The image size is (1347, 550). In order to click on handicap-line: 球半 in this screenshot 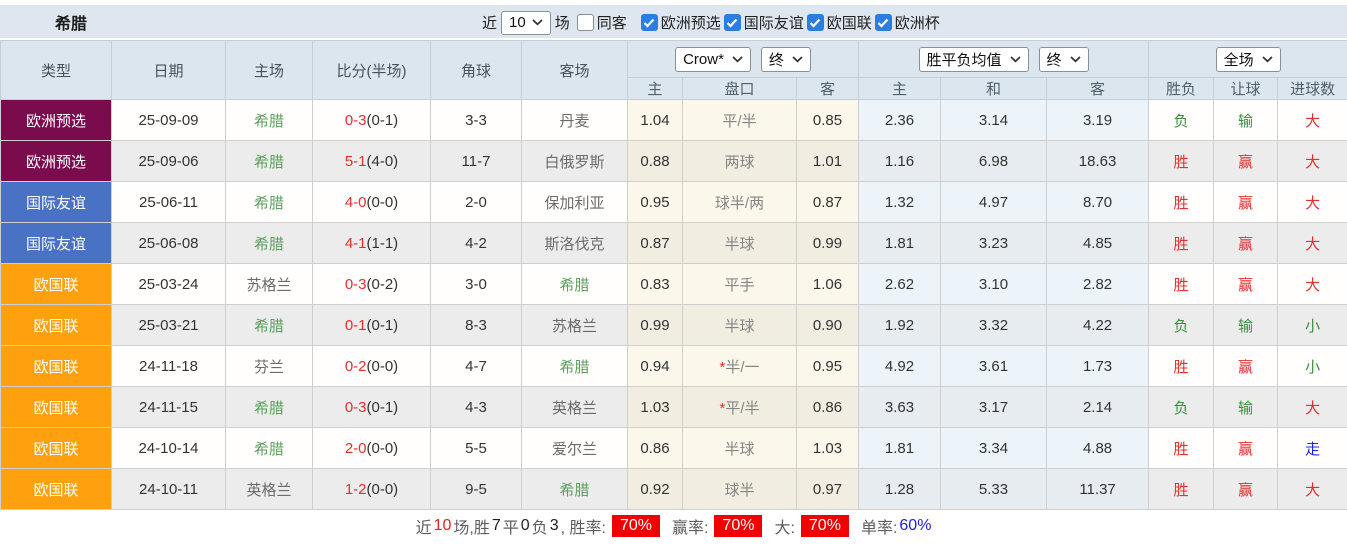, I will do `click(739, 490)`.